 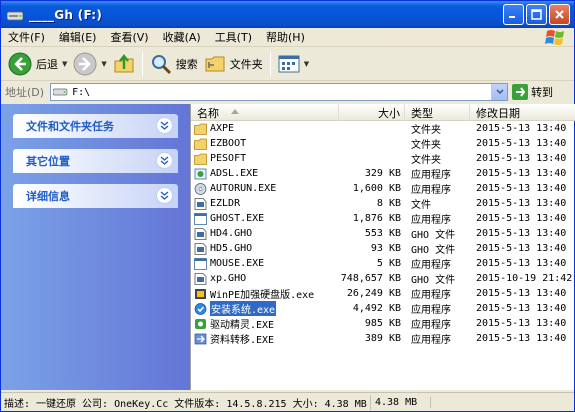 I want to click on status-size: 4.38 MB, so click(x=401, y=402).